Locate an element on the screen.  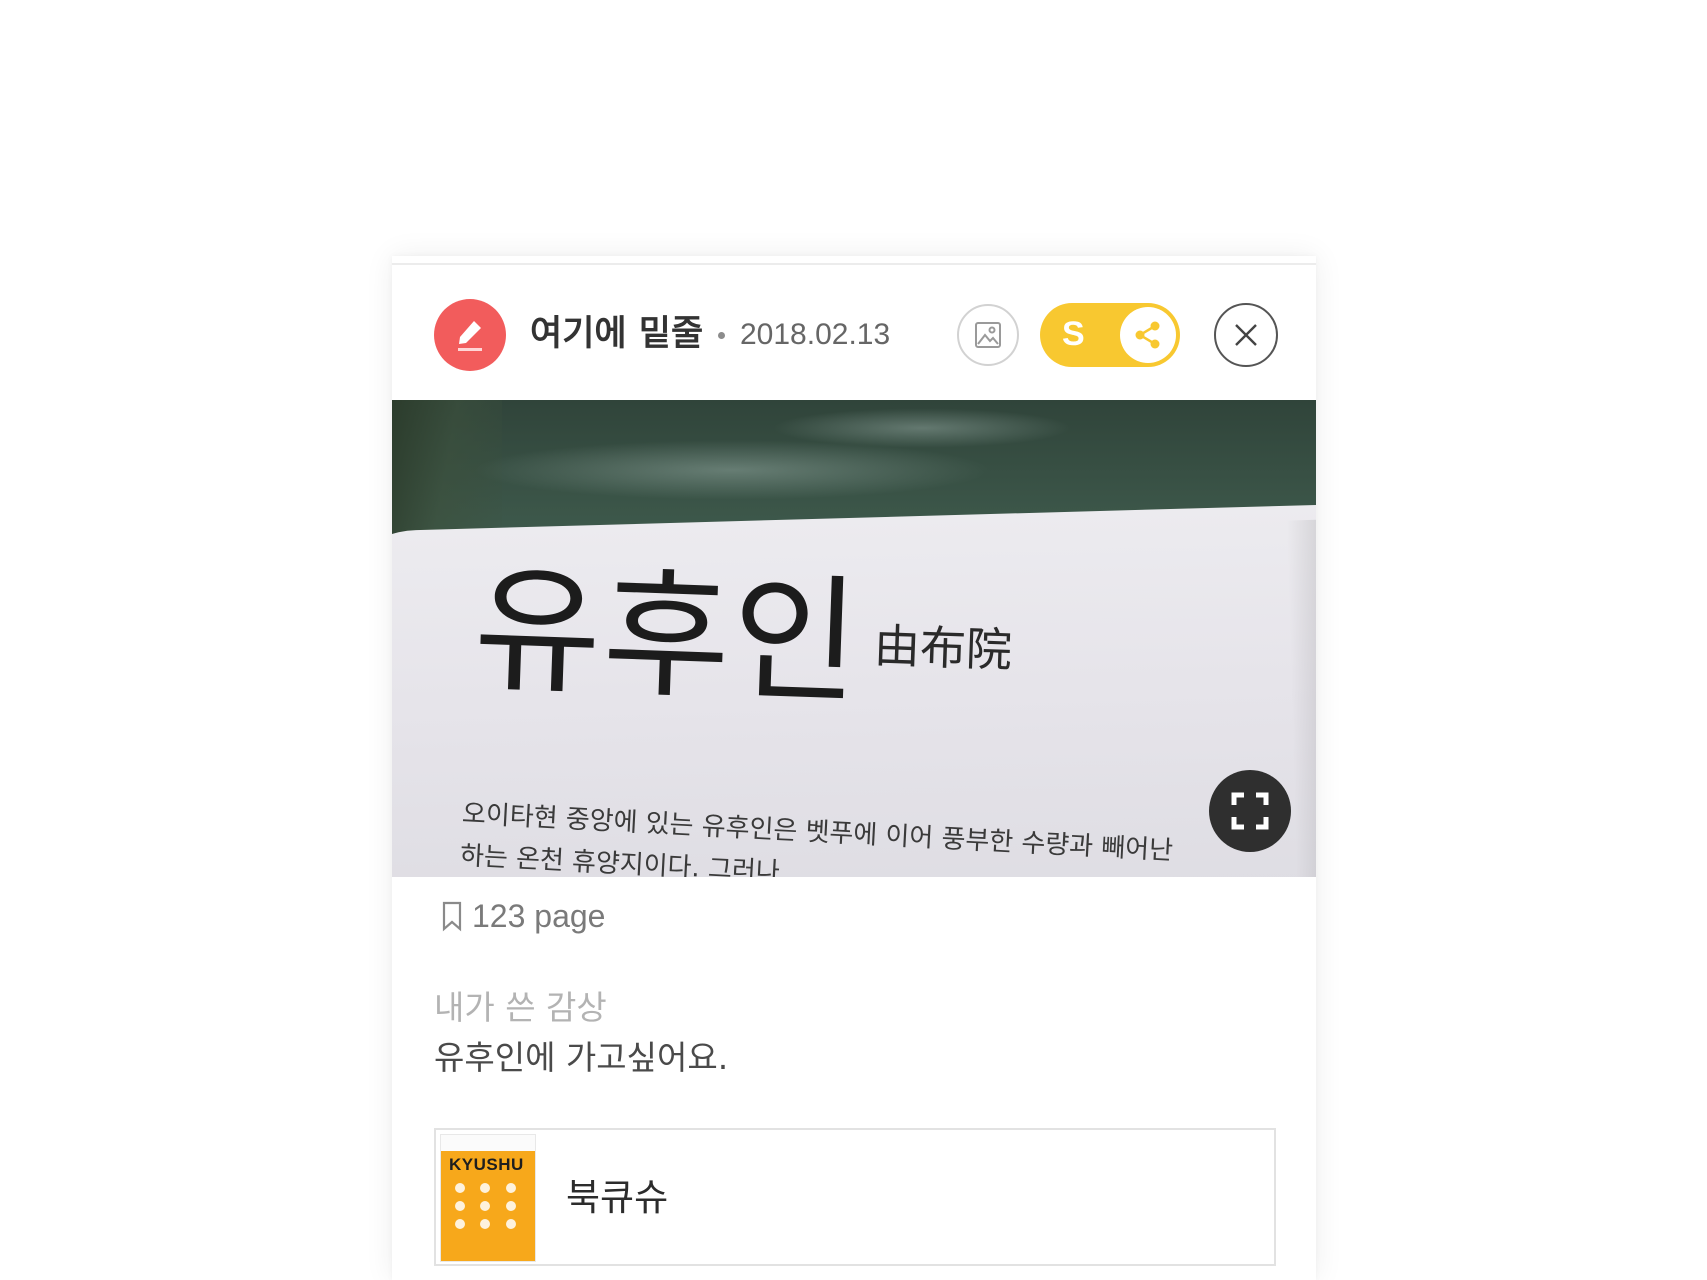
share-icon is located at coordinates (1148, 335).